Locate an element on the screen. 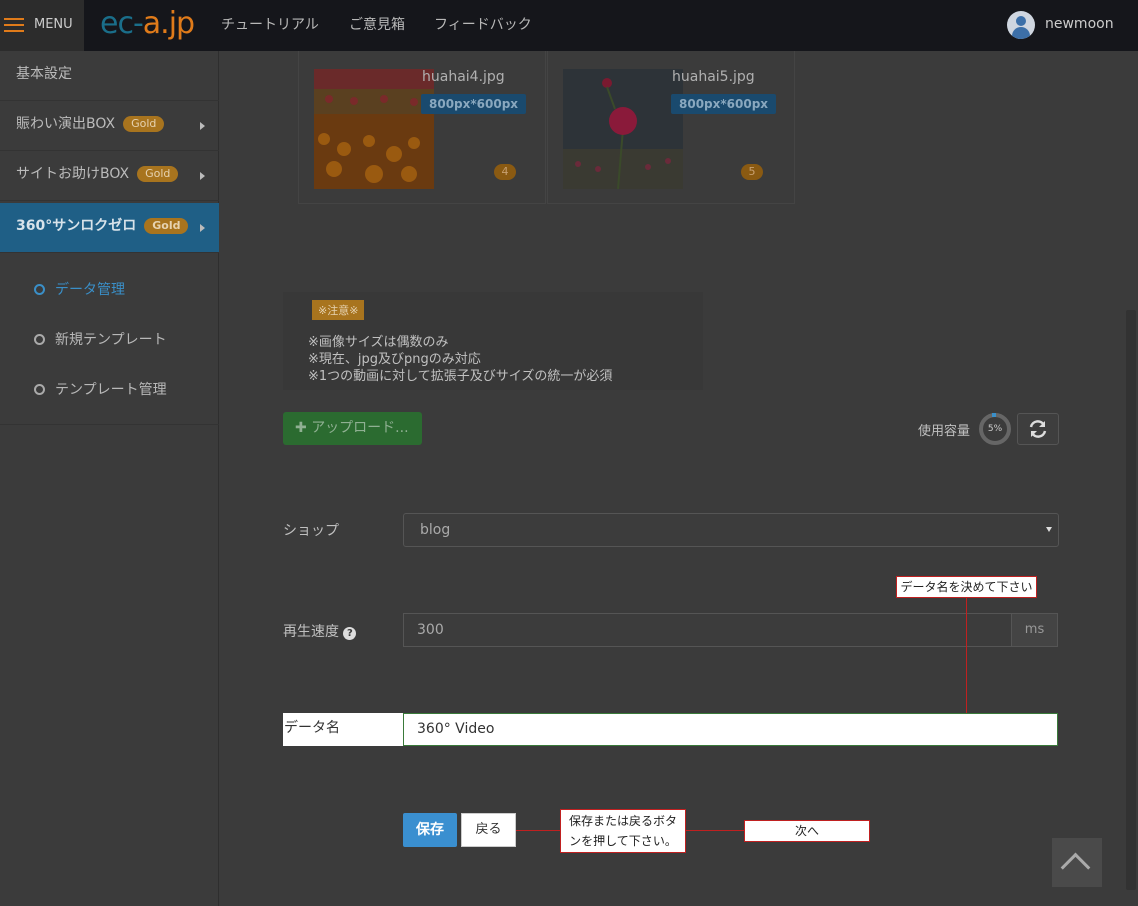 The width and height of the screenshot is (1138, 906). speed-label-text: 再生速度 is located at coordinates (311, 632).